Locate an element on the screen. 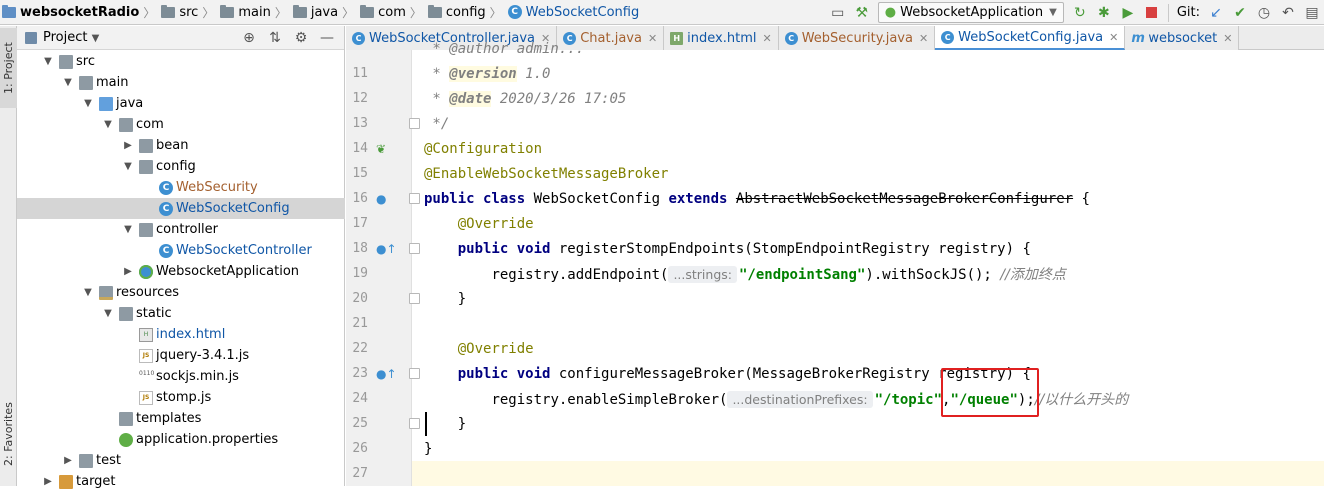 The height and width of the screenshot is (492, 1324). breadcrumb-item-src: src 〉 is located at coordinates (188, 12).